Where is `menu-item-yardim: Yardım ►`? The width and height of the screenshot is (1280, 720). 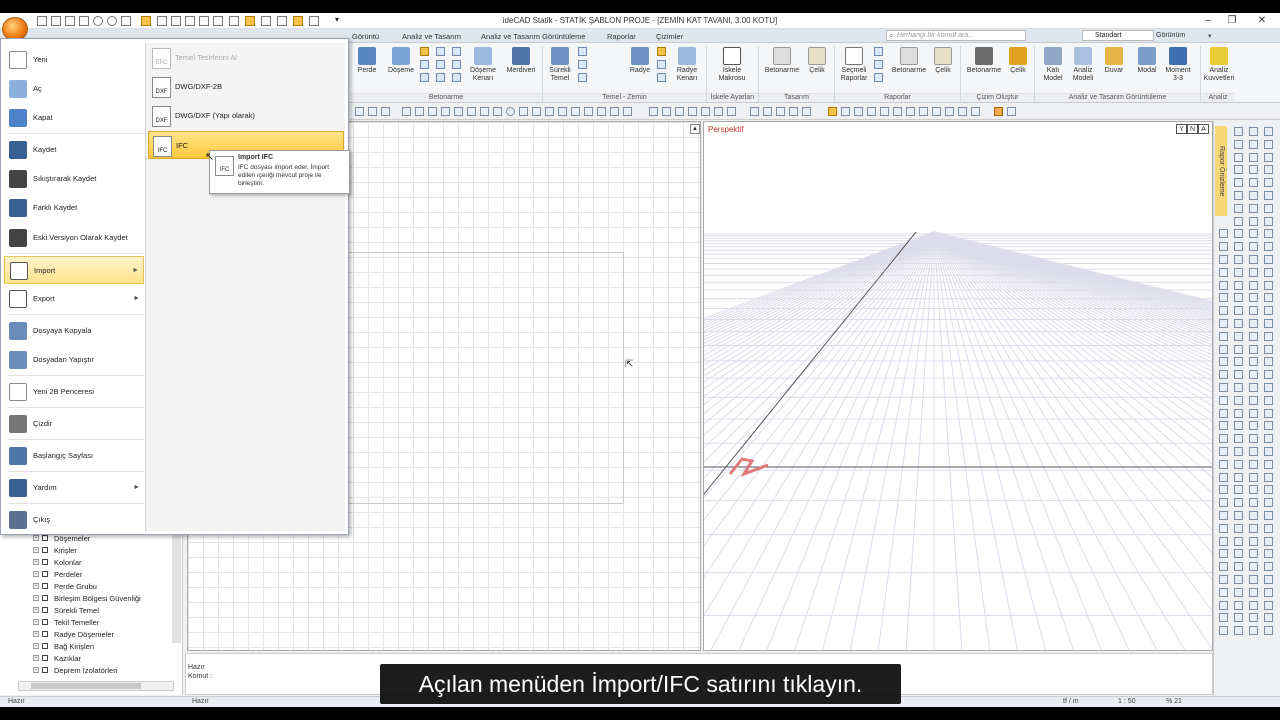 menu-item-yardim: Yardım ► is located at coordinates (74, 488).